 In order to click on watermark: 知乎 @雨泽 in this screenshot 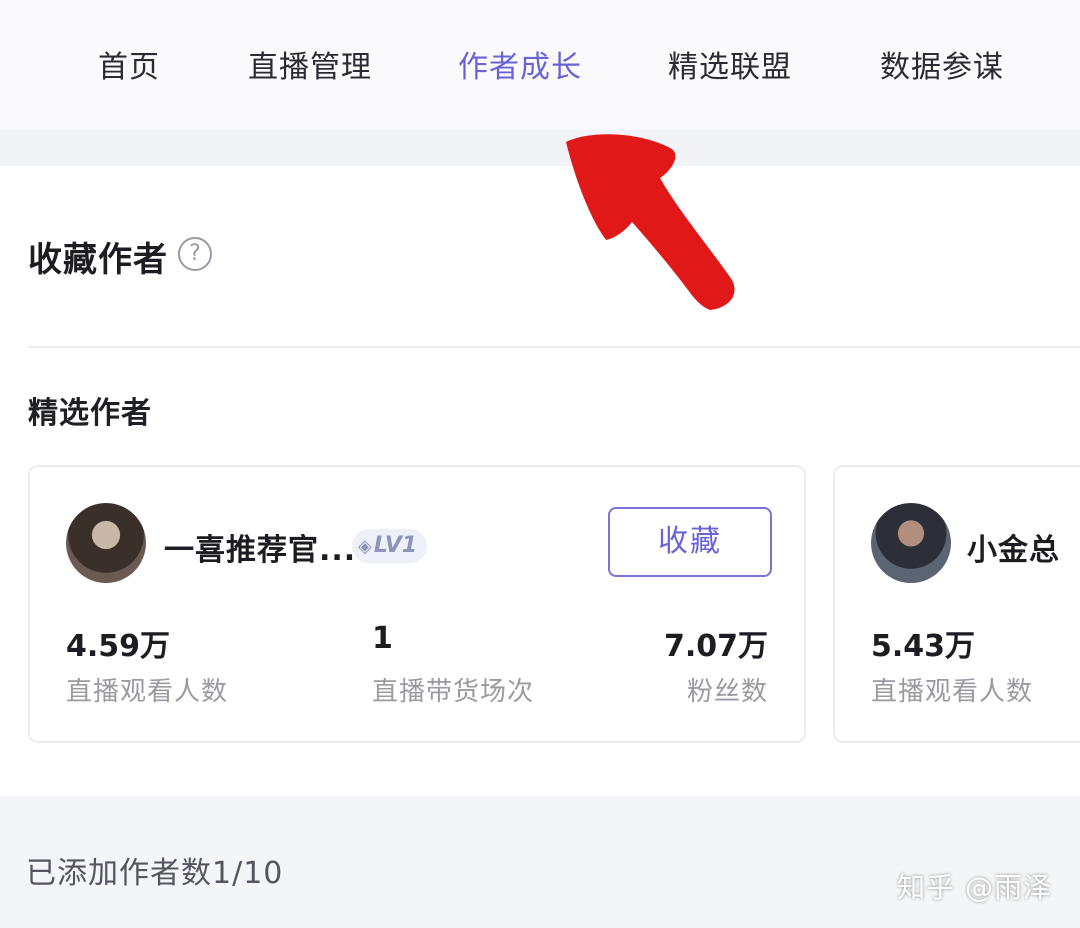, I will do `click(974, 887)`.